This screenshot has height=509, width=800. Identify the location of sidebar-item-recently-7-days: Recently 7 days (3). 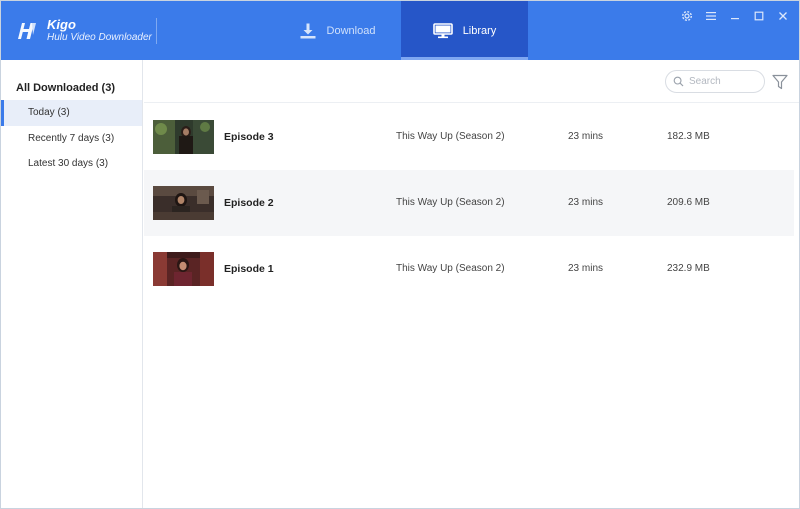
(71, 139).